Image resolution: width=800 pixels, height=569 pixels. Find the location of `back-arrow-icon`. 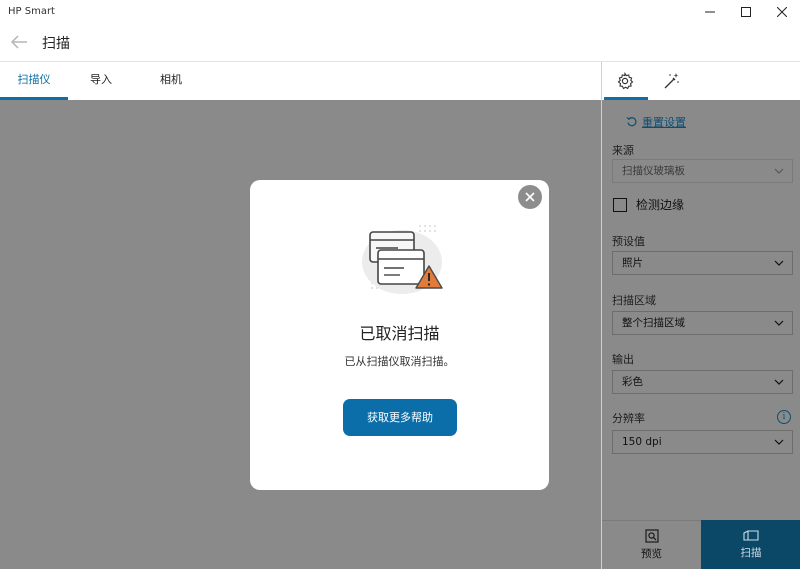

back-arrow-icon is located at coordinates (18, 42).